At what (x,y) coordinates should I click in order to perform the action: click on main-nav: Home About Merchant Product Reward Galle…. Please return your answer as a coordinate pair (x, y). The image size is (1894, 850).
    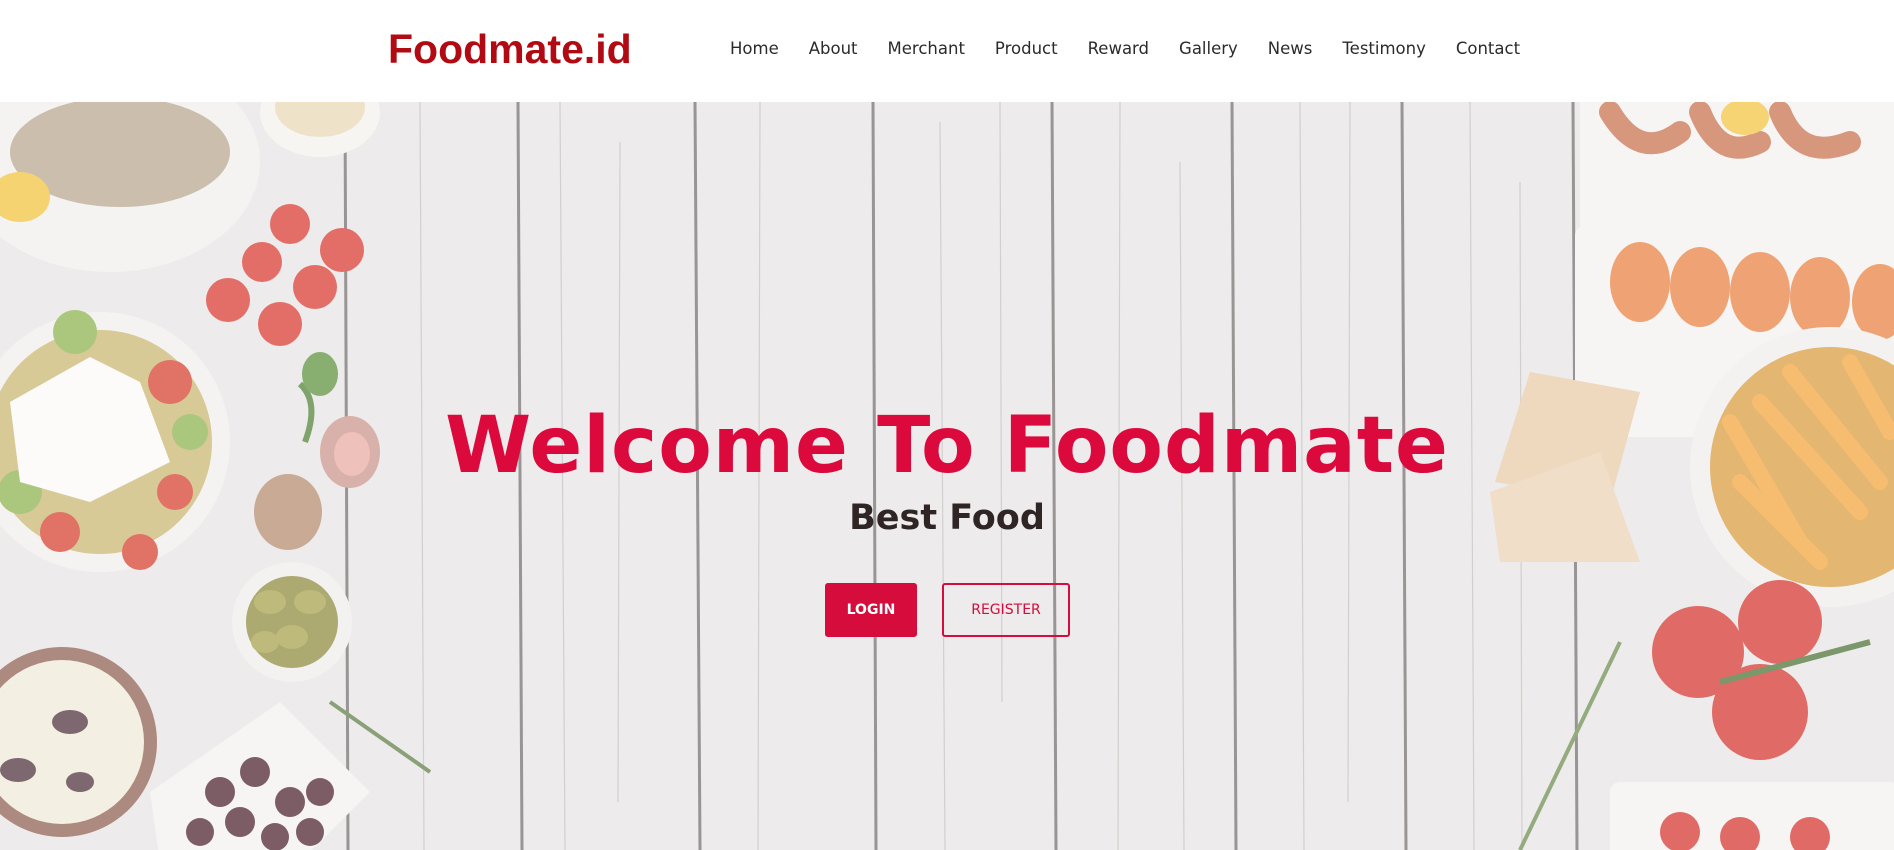
    Looking at the image, I should click on (1140, 49).